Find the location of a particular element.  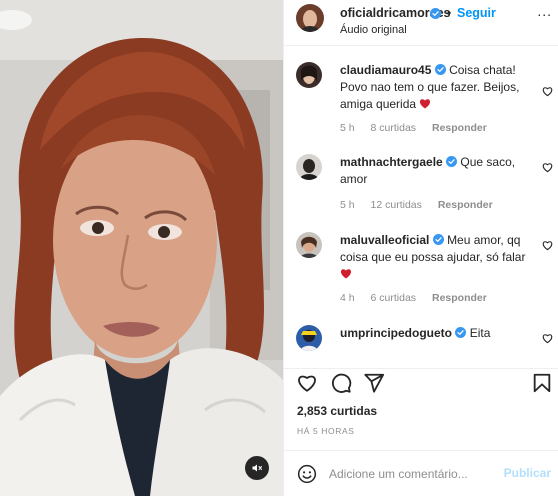

post-time-ago: HÁ 5 HORAS is located at coordinates (326, 431).